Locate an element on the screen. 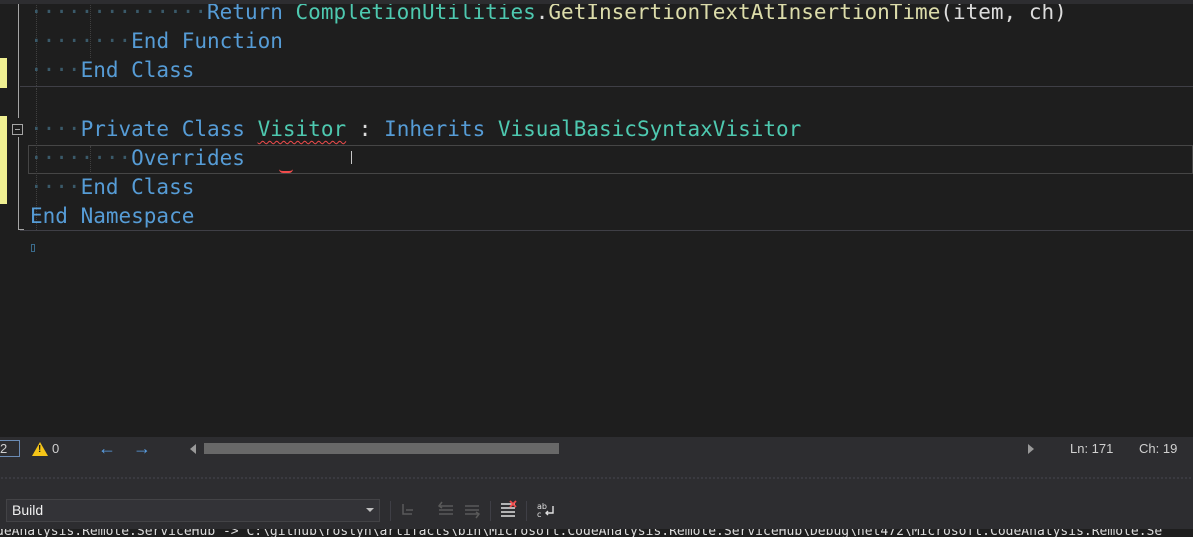 The image size is (1193, 537). visitor-class-name: Visitor is located at coordinates (302, 129).